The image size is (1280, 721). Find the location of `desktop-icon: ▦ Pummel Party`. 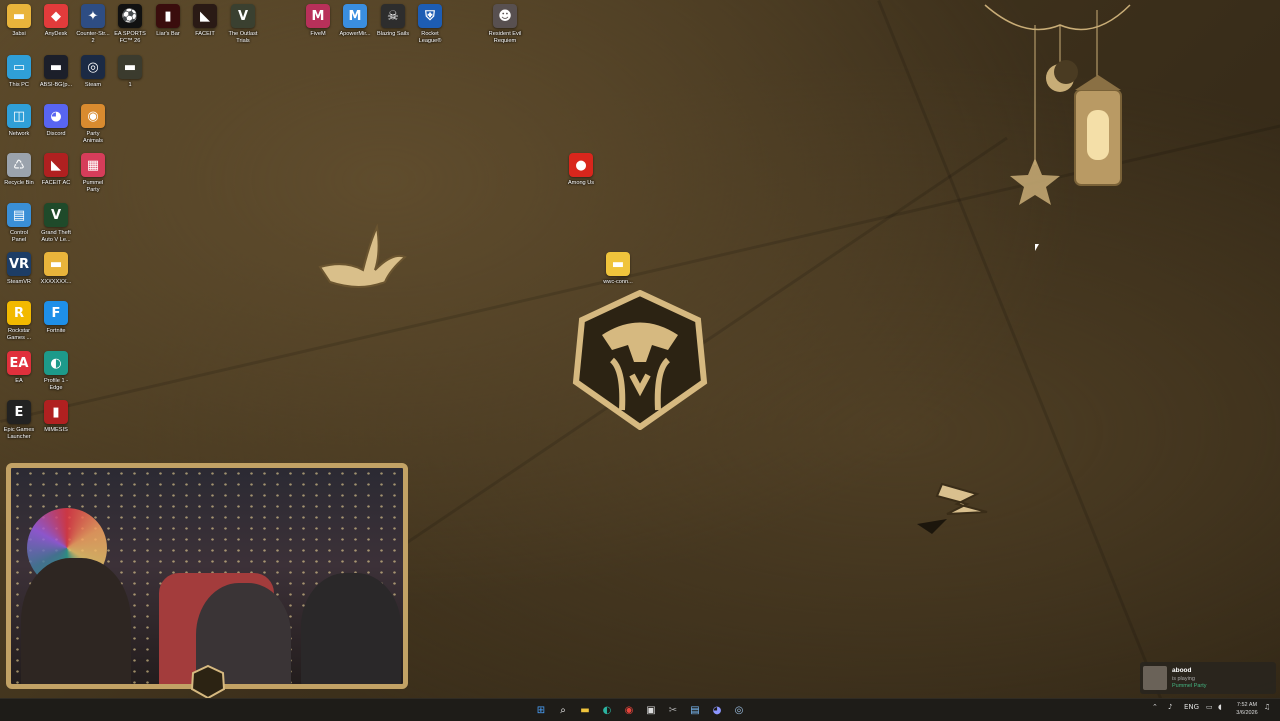

desktop-icon: ▦ Pummel Party is located at coordinates (93, 173).